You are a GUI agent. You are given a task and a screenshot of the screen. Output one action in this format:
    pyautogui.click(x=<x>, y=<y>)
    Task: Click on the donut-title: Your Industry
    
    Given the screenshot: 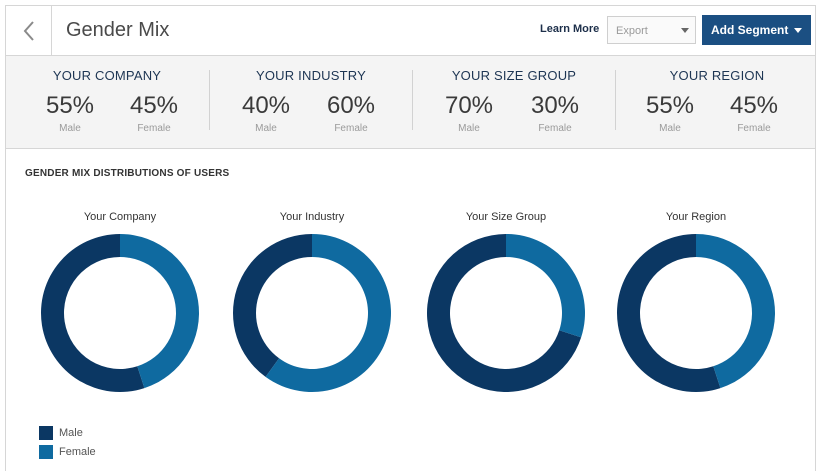 What is the action you would take?
    pyautogui.click(x=312, y=217)
    